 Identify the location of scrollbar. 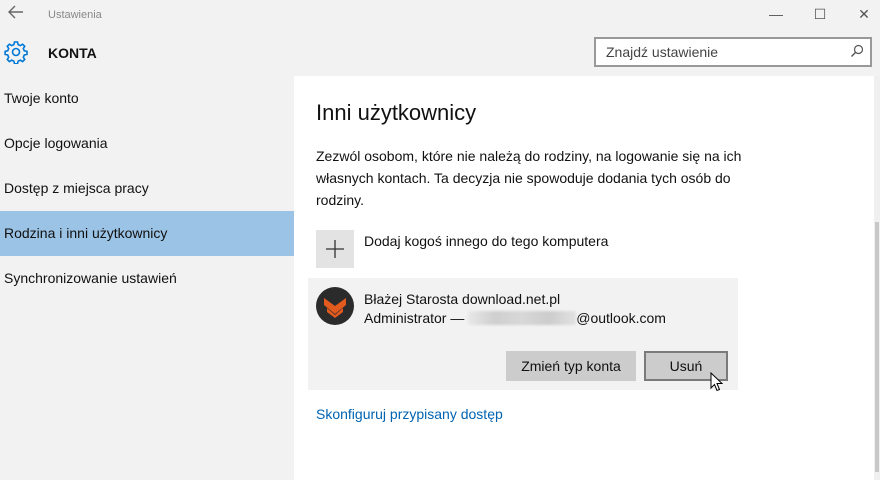
(877, 278).